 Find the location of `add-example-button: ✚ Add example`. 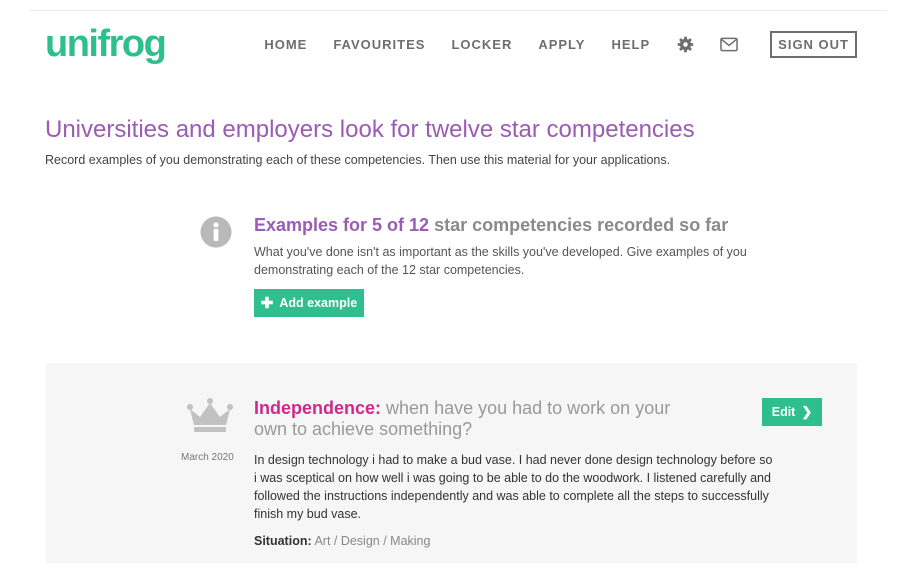

add-example-button: ✚ Add example is located at coordinates (309, 303).